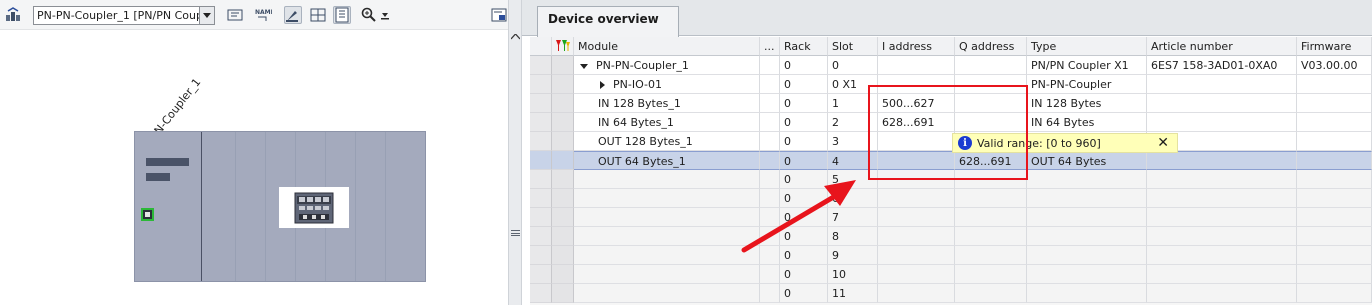  Describe the element at coordinates (853, 255) in the screenshot. I see `cell-slot: 9` at that location.